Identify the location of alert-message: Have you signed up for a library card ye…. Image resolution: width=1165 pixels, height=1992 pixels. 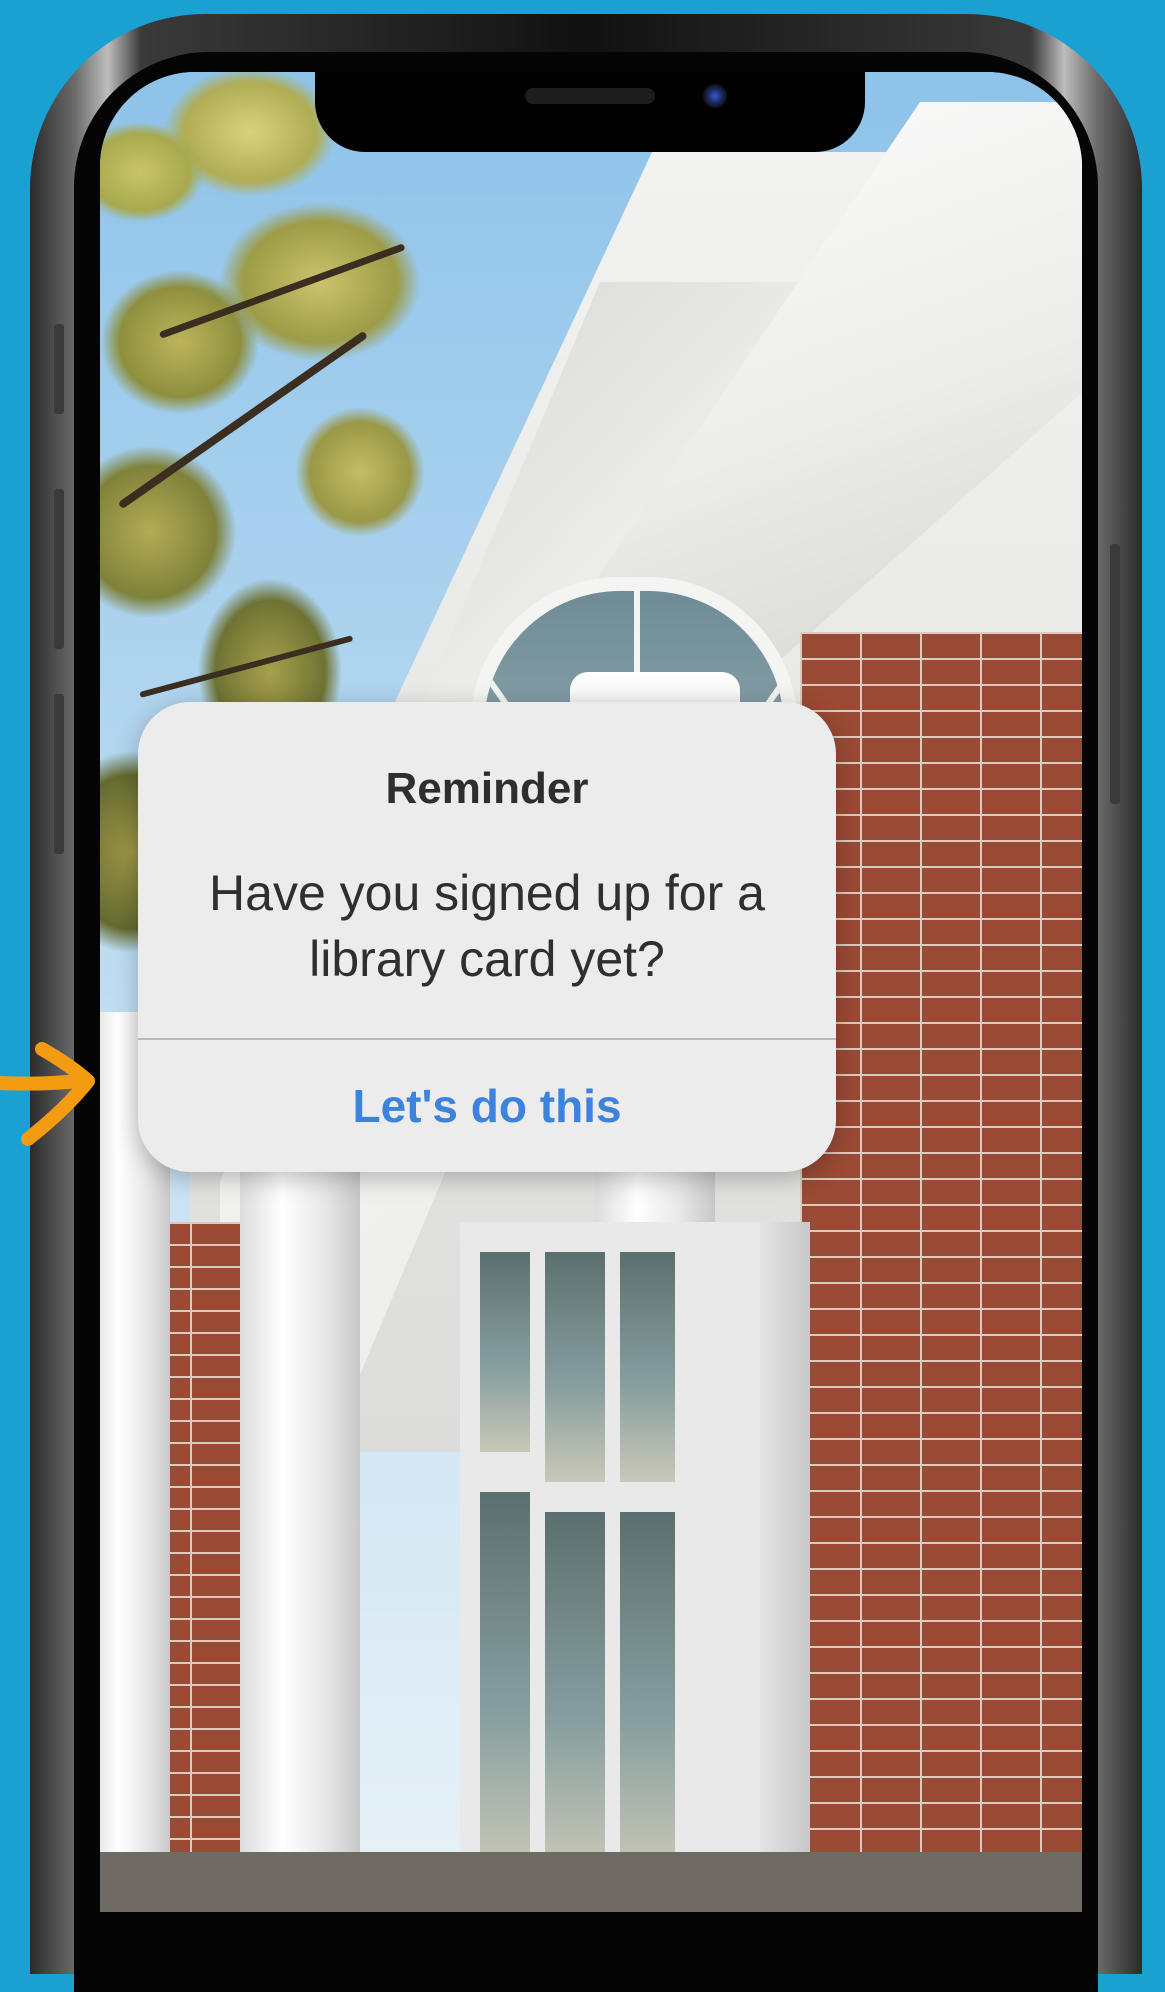
(487, 926).